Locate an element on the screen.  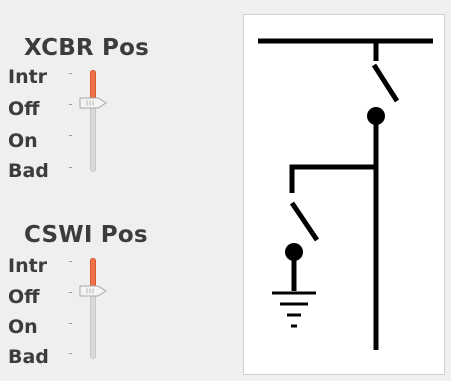
cswi-title: CSWI Pos is located at coordinates (86, 235).